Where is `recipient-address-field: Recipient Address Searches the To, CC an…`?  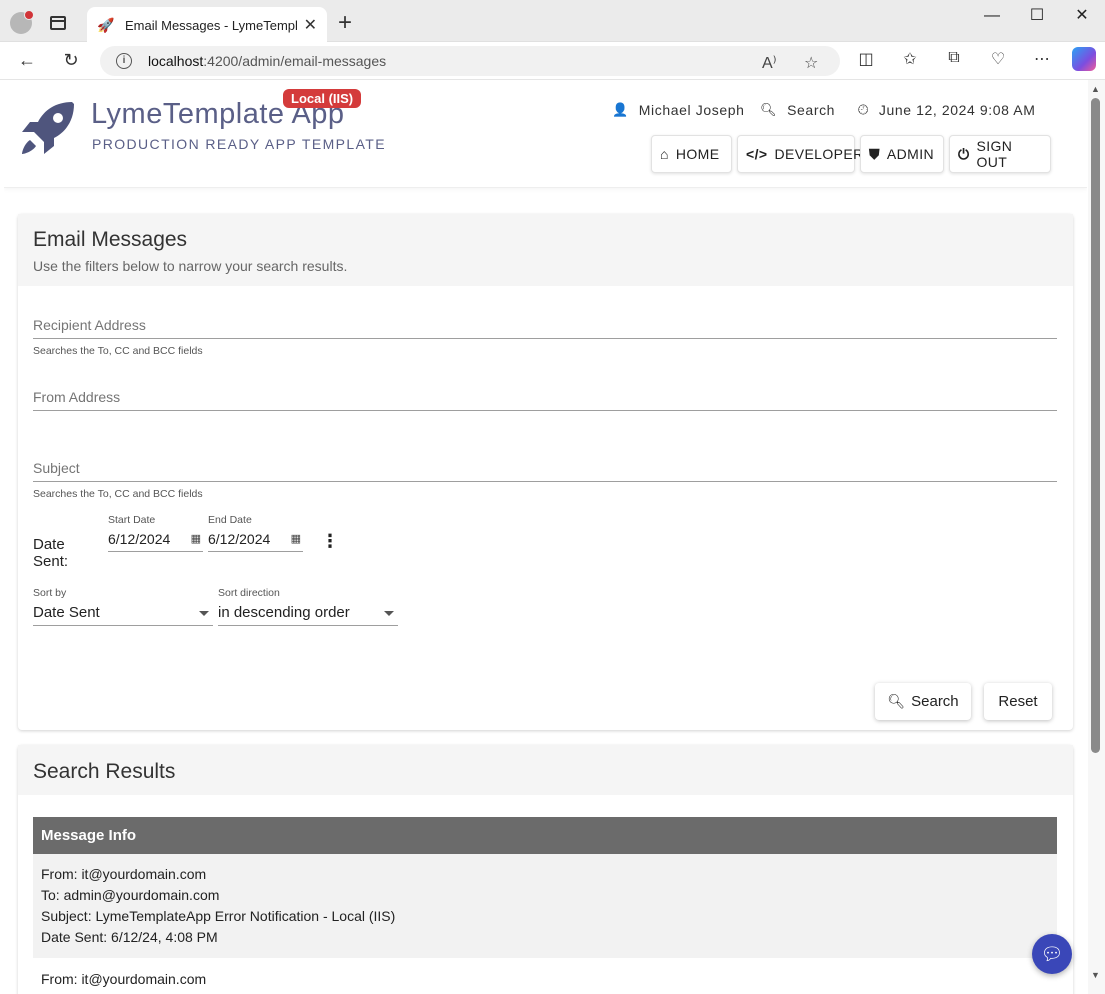 recipient-address-field: Recipient Address Searches the To, CC an… is located at coordinates (545, 337).